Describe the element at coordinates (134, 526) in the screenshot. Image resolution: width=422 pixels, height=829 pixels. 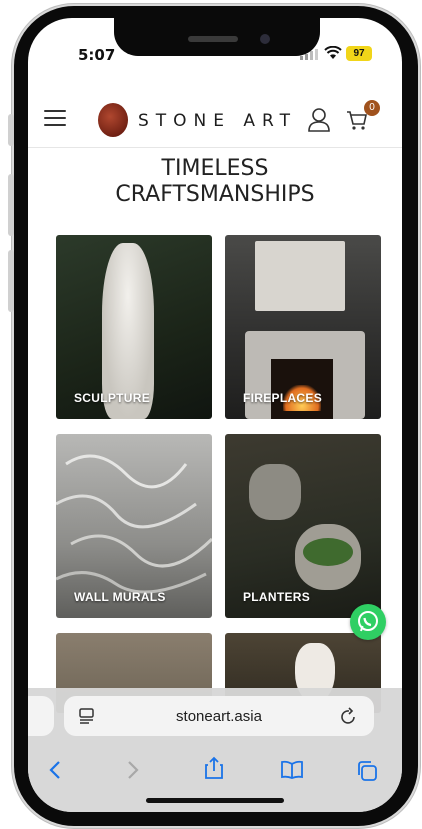
I see `category-tile-wall-murals: WALL MURALS` at that location.